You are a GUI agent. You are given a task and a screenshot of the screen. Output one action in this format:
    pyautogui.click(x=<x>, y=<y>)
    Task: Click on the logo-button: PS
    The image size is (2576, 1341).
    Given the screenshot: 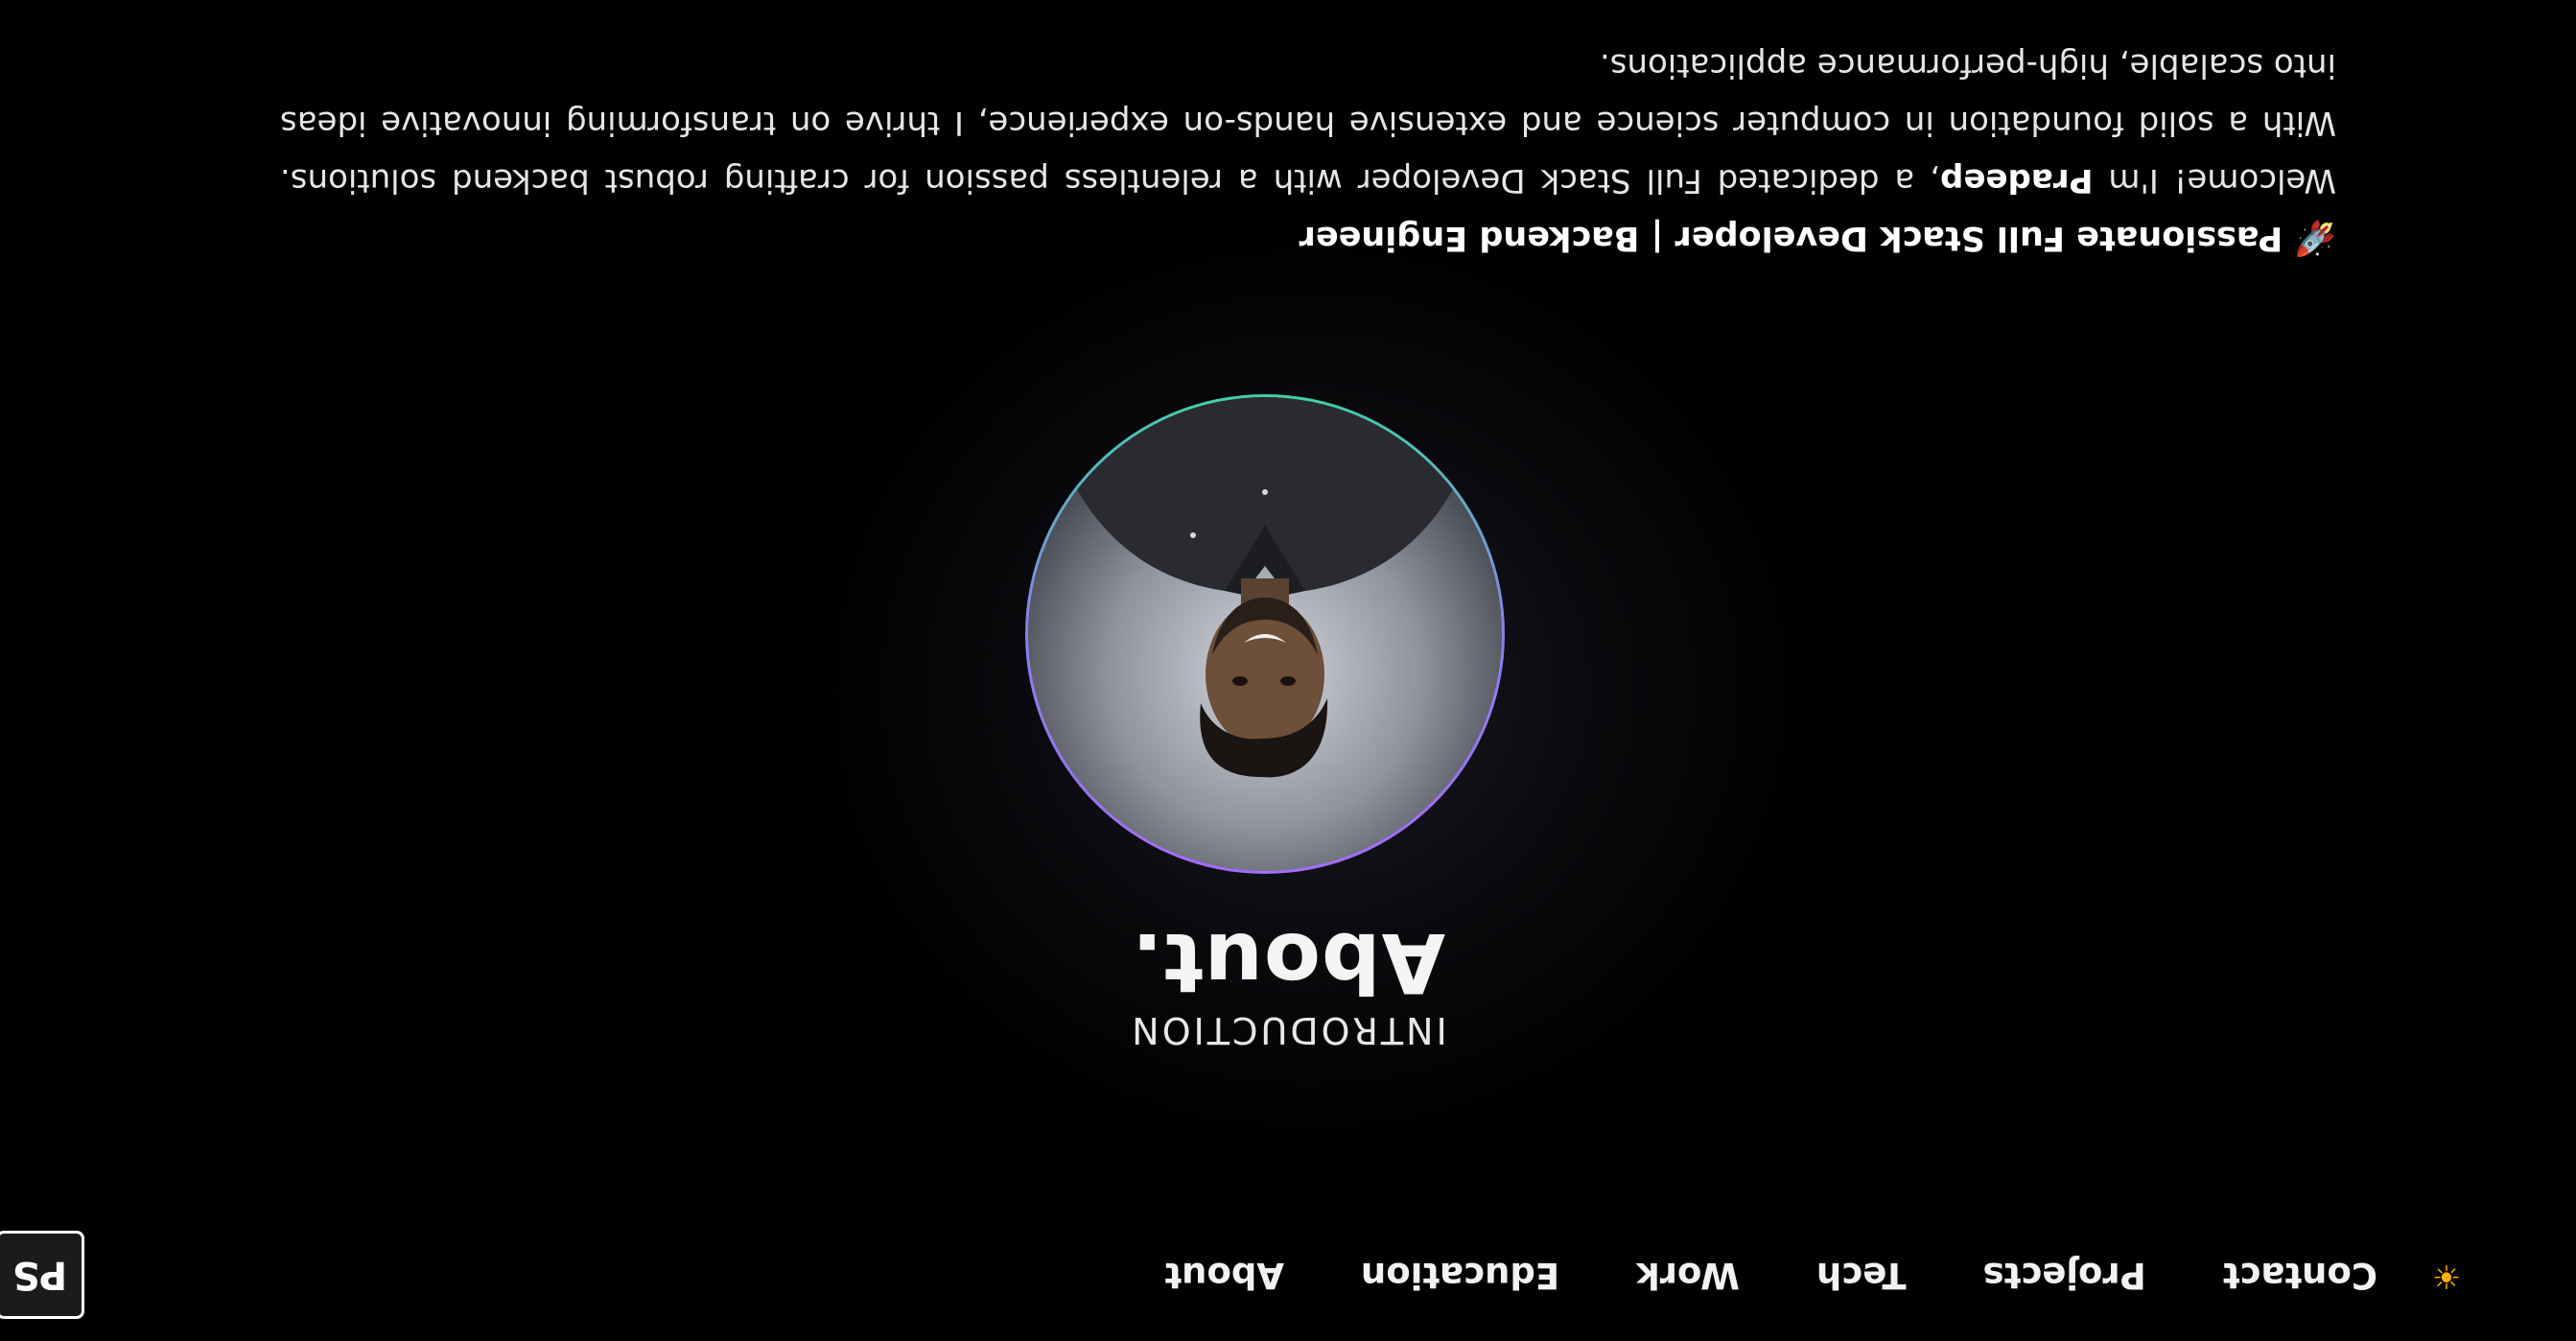 What is the action you would take?
    pyautogui.click(x=42, y=1275)
    